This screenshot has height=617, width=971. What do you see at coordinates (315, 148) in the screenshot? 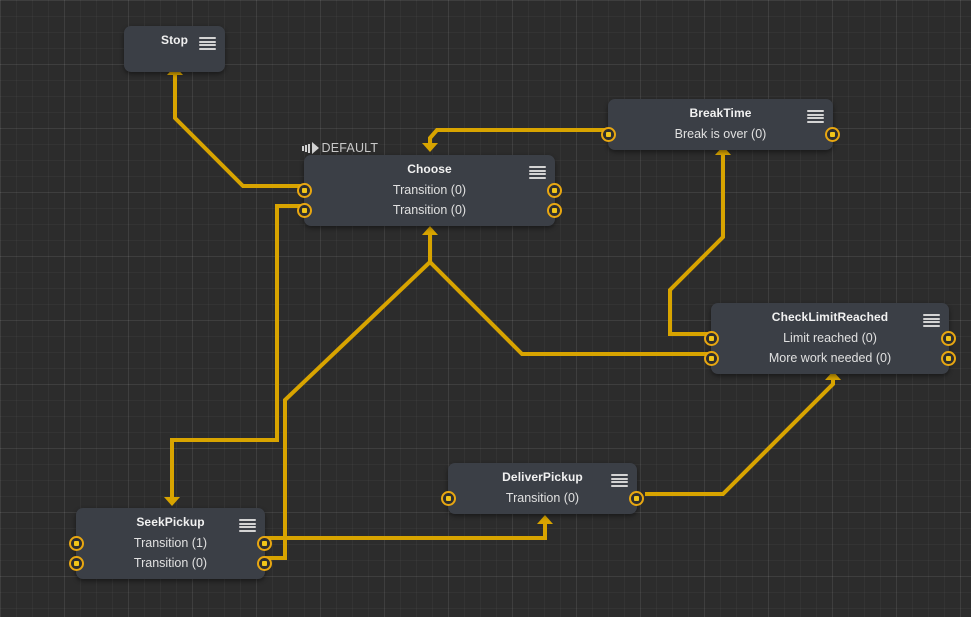
I see `play-start-arrow-icon` at bounding box center [315, 148].